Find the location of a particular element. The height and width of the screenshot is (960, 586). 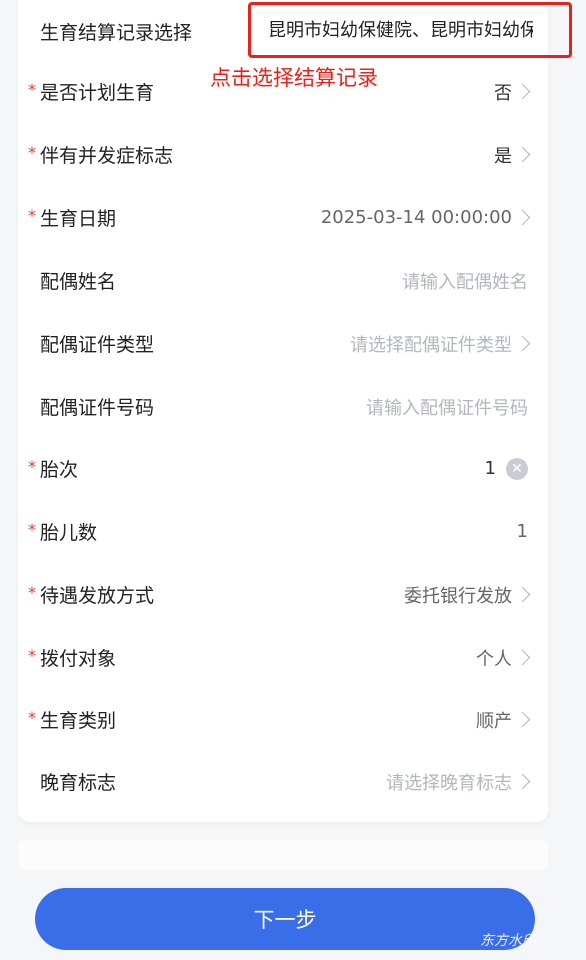

clear-icon: ✕ is located at coordinates (517, 468).